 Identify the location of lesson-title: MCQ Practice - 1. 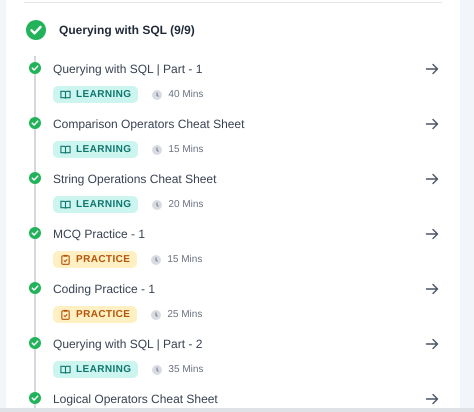
(239, 234).